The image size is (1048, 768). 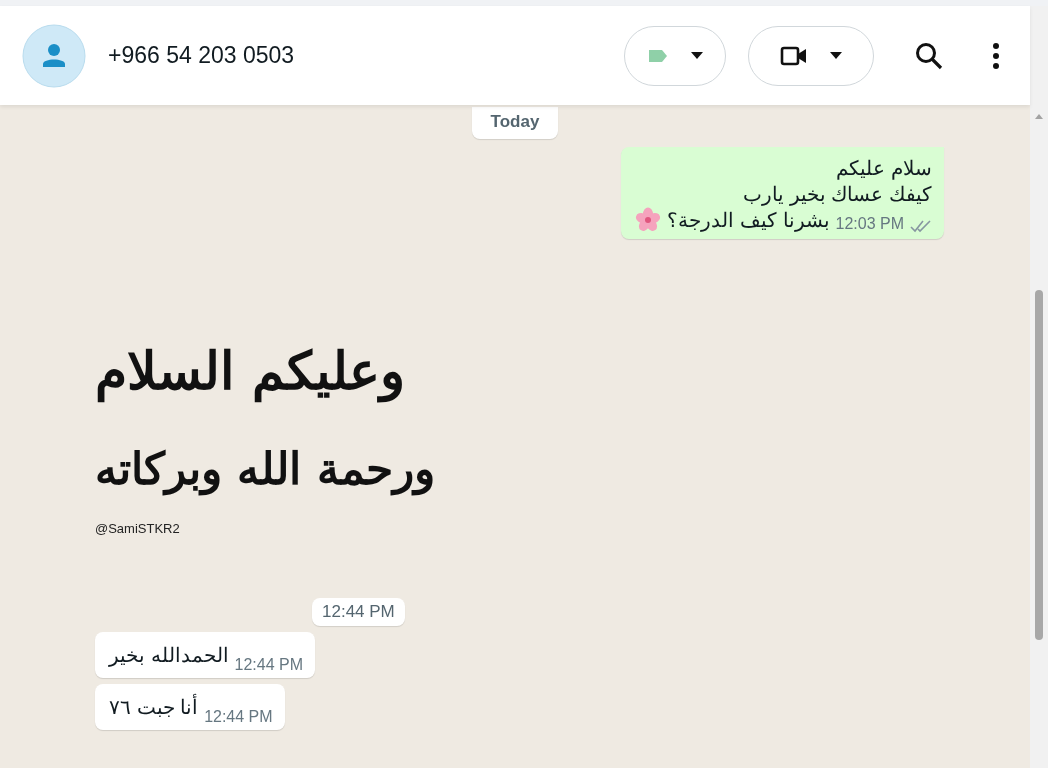 What do you see at coordinates (54, 55) in the screenshot?
I see `avatar-icon` at bounding box center [54, 55].